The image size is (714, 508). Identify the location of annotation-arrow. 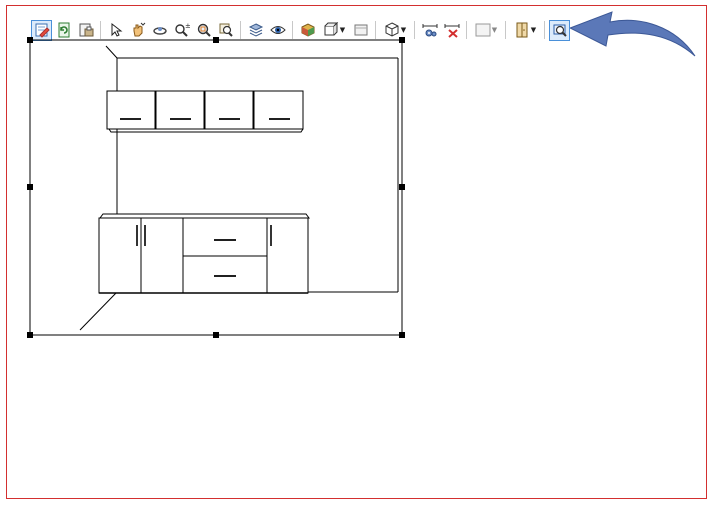
(634, 34).